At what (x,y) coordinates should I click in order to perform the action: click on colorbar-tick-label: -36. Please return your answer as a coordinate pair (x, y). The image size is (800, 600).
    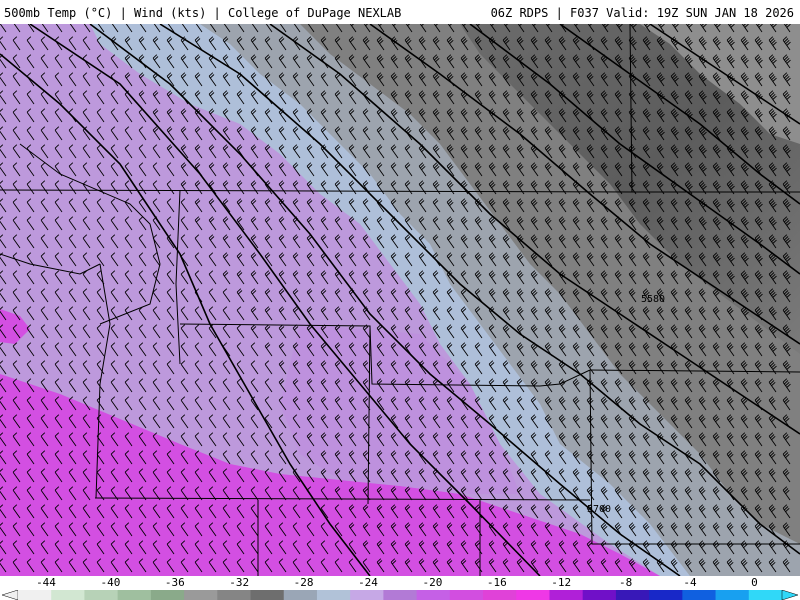
    Looking at the image, I should click on (174, 582).